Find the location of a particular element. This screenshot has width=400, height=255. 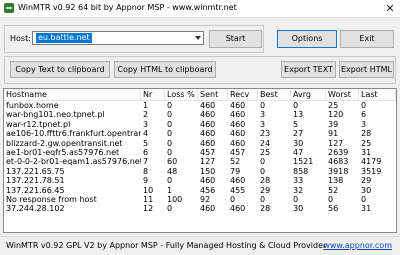

copy-html-button: Copy HTML to clipboard is located at coordinates (165, 69).